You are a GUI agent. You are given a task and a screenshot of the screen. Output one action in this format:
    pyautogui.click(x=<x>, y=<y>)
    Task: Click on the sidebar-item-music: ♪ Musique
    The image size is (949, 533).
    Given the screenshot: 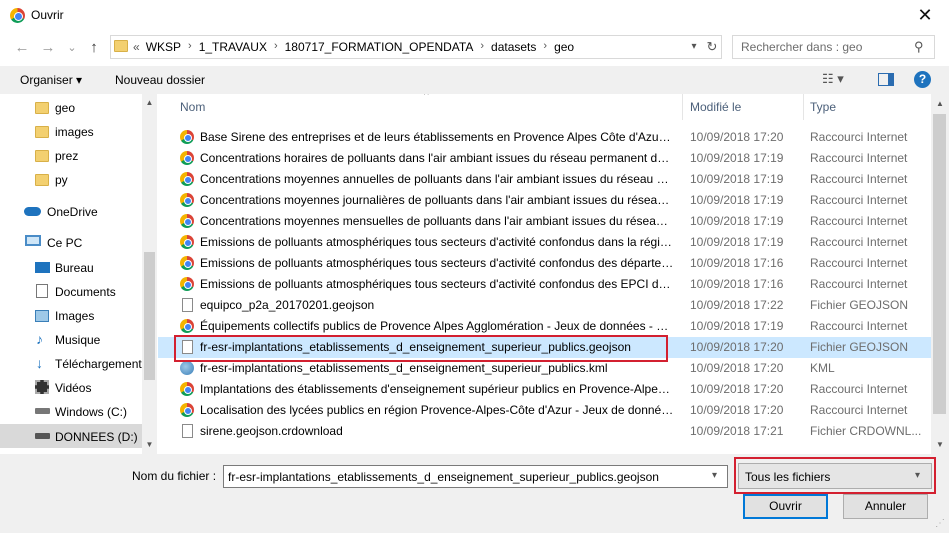 What is the action you would take?
    pyautogui.click(x=71, y=340)
    